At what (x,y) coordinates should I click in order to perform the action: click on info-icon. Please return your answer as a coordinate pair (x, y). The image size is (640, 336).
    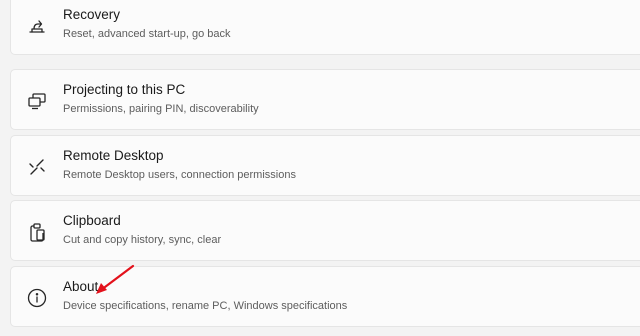
    Looking at the image, I should click on (37, 298).